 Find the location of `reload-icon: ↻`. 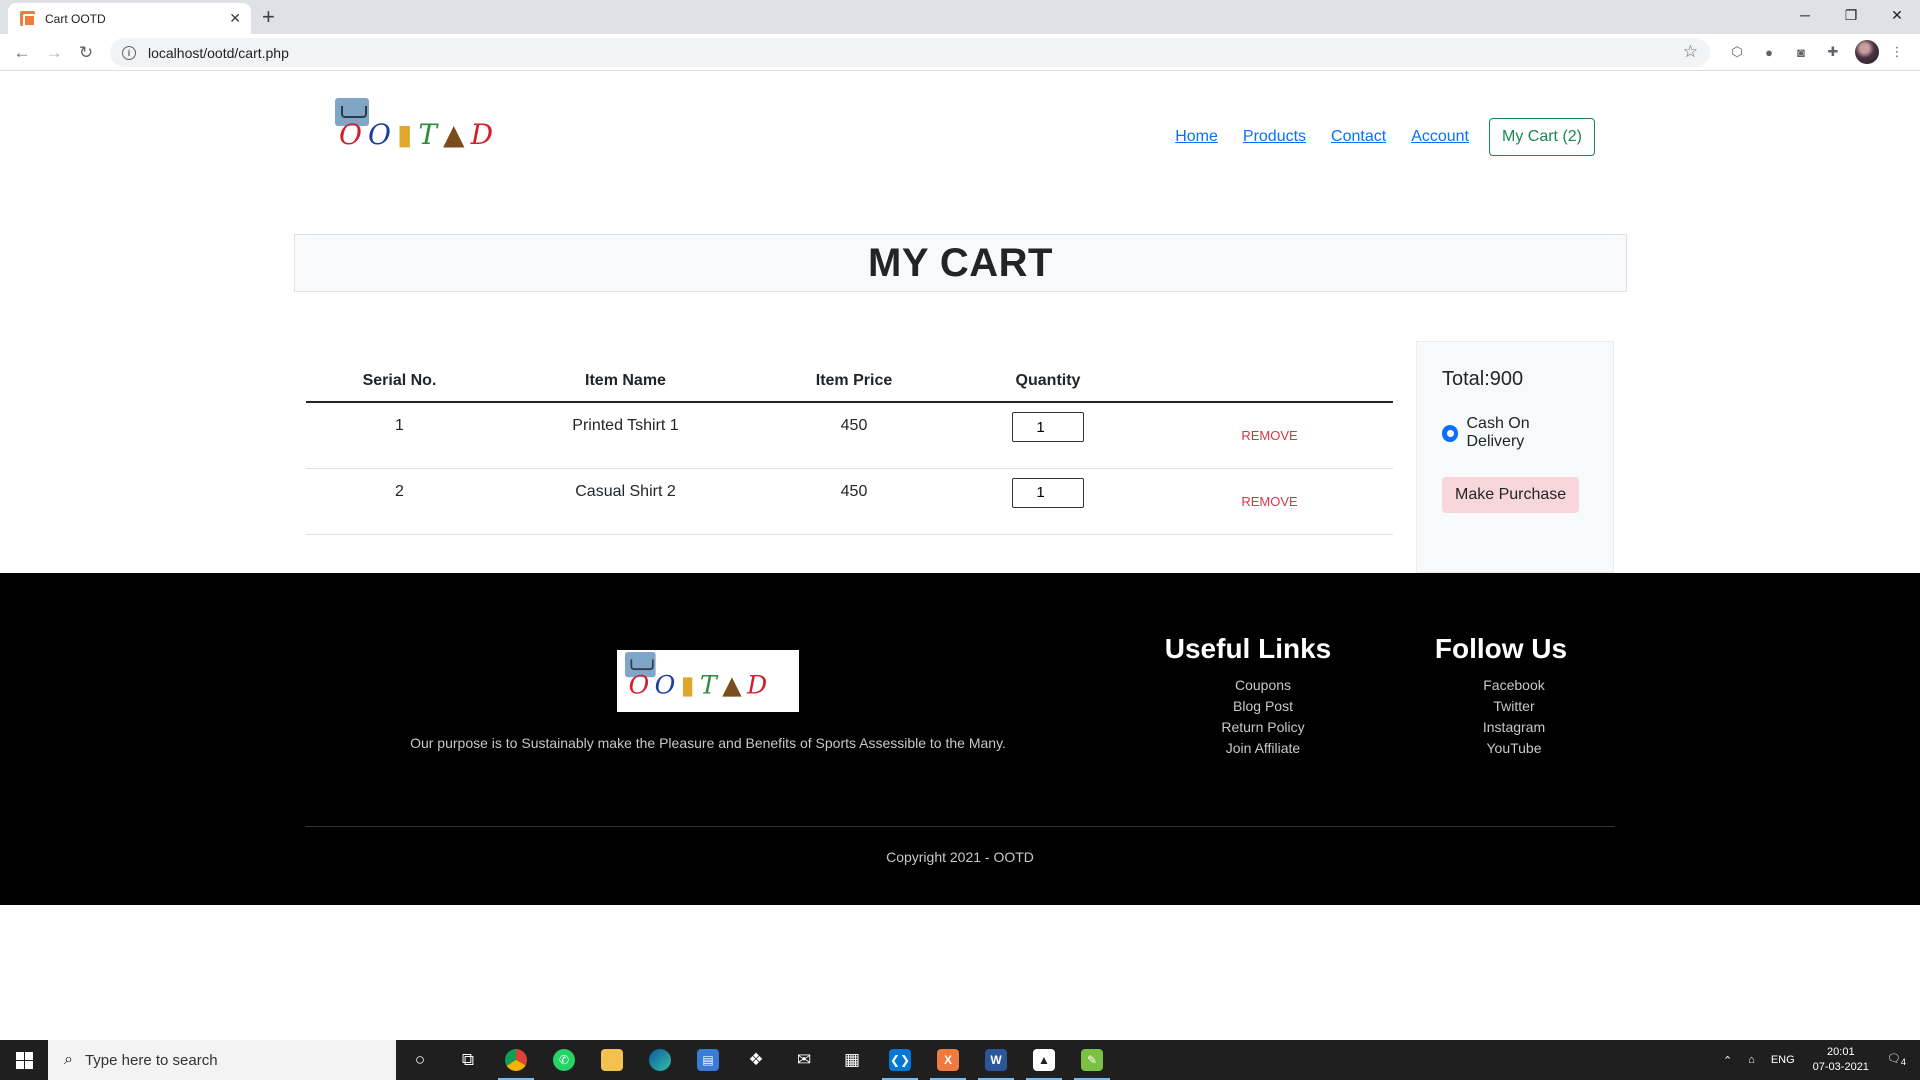

reload-icon: ↻ is located at coordinates (86, 53).